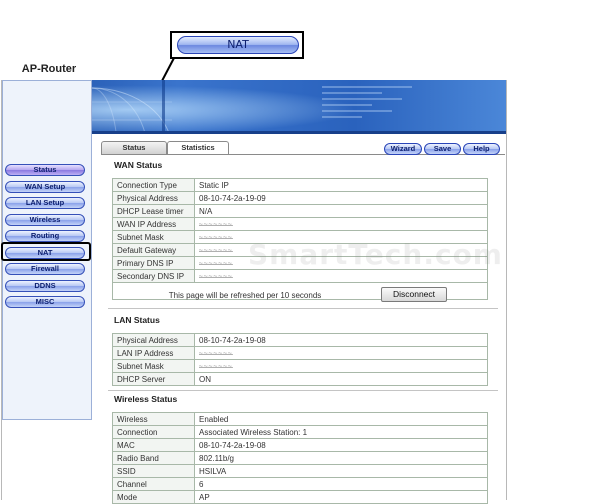 The width and height of the screenshot is (600, 504). I want to click on row-label: Wireless, so click(153, 419).